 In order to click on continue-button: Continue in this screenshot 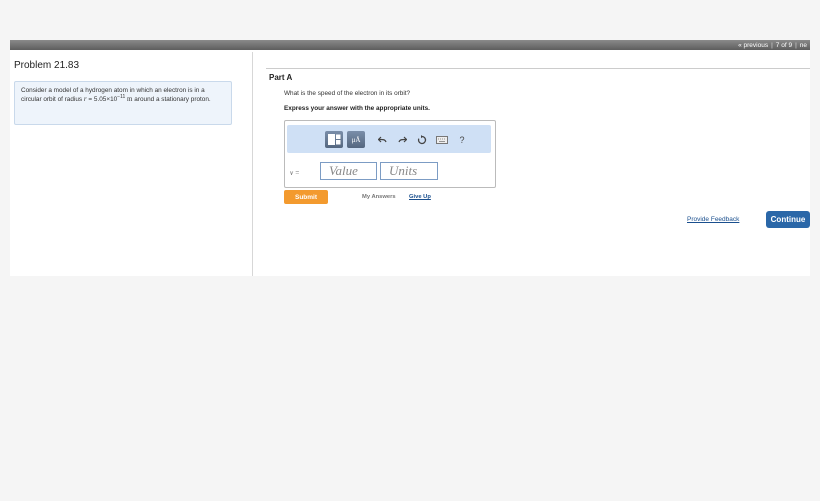, I will do `click(788, 219)`.